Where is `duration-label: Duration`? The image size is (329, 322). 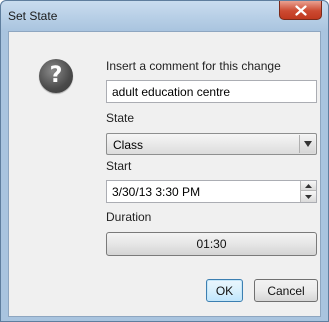
duration-label: Duration is located at coordinates (129, 217).